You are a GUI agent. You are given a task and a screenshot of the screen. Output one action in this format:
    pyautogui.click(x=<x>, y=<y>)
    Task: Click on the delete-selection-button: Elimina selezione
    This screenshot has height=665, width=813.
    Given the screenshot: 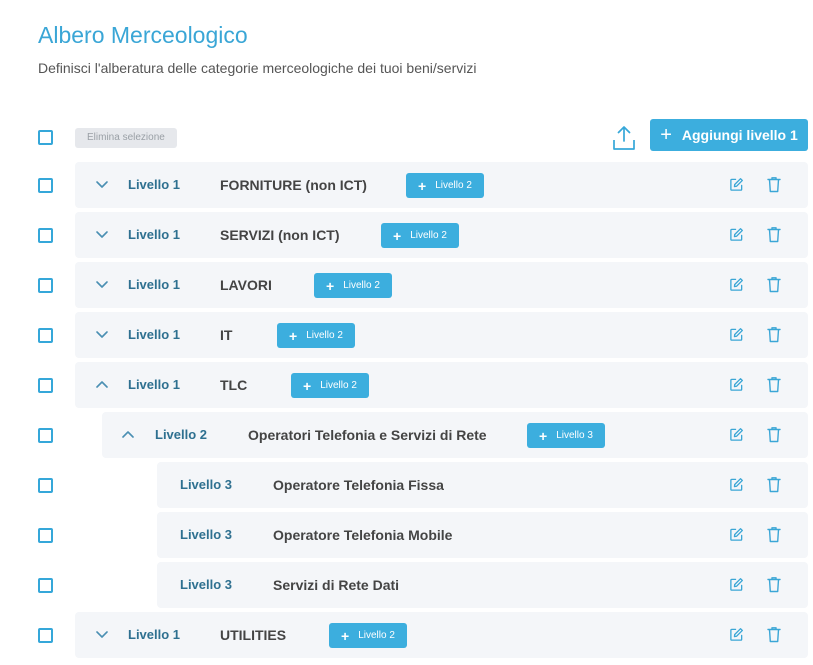 What is the action you would take?
    pyautogui.click(x=126, y=138)
    